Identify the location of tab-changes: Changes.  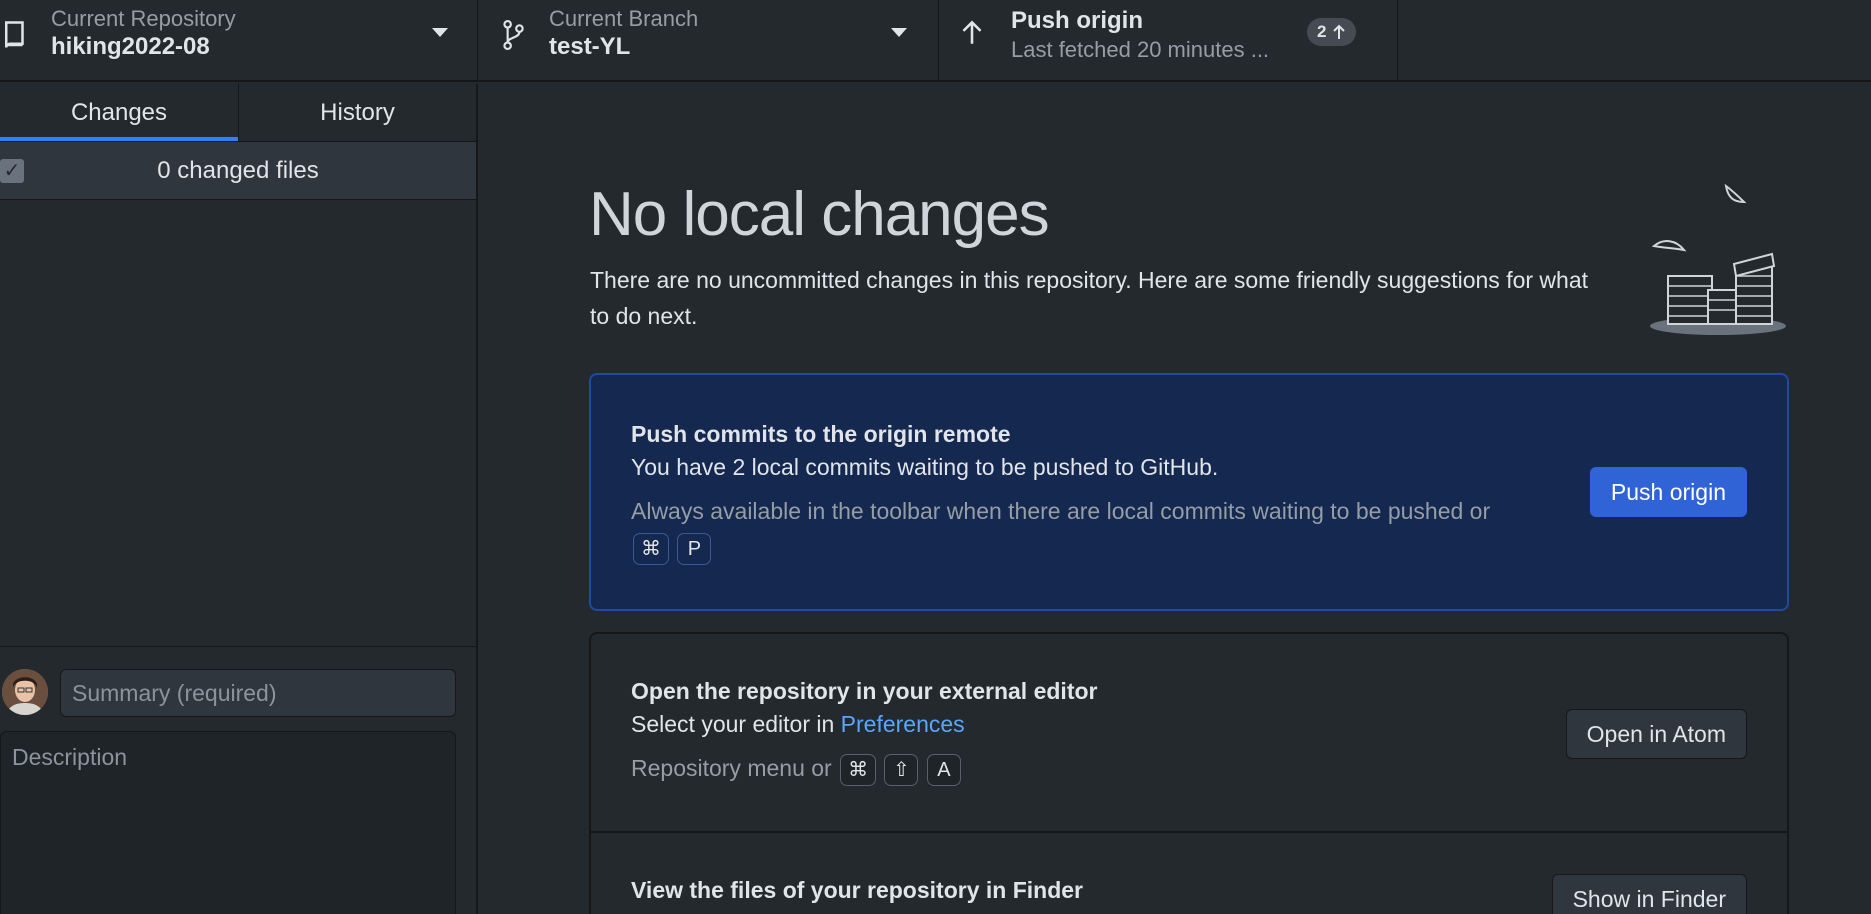
(119, 112).